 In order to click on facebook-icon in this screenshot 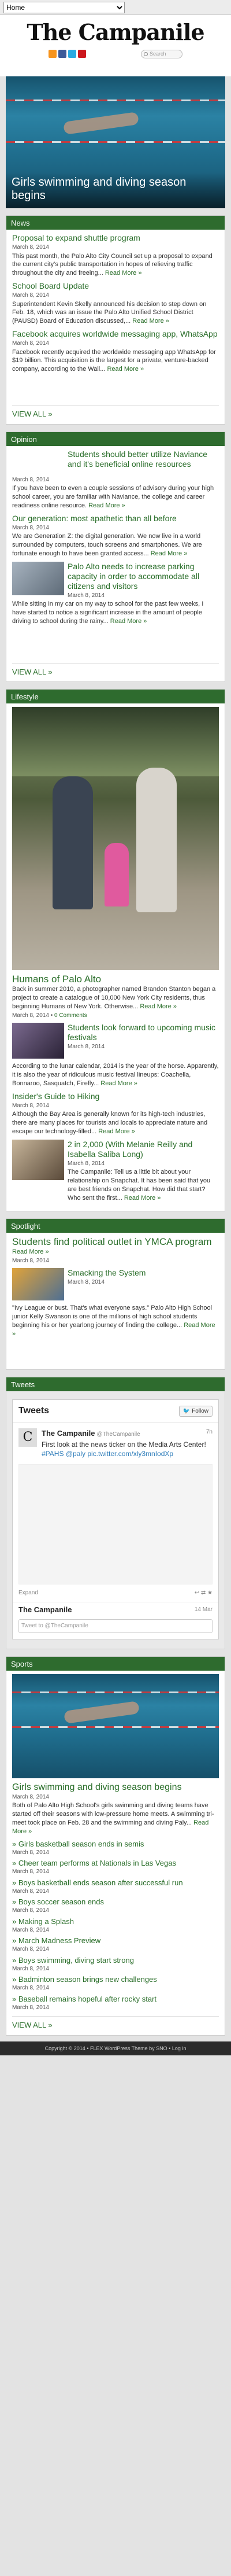, I will do `click(62, 54)`.